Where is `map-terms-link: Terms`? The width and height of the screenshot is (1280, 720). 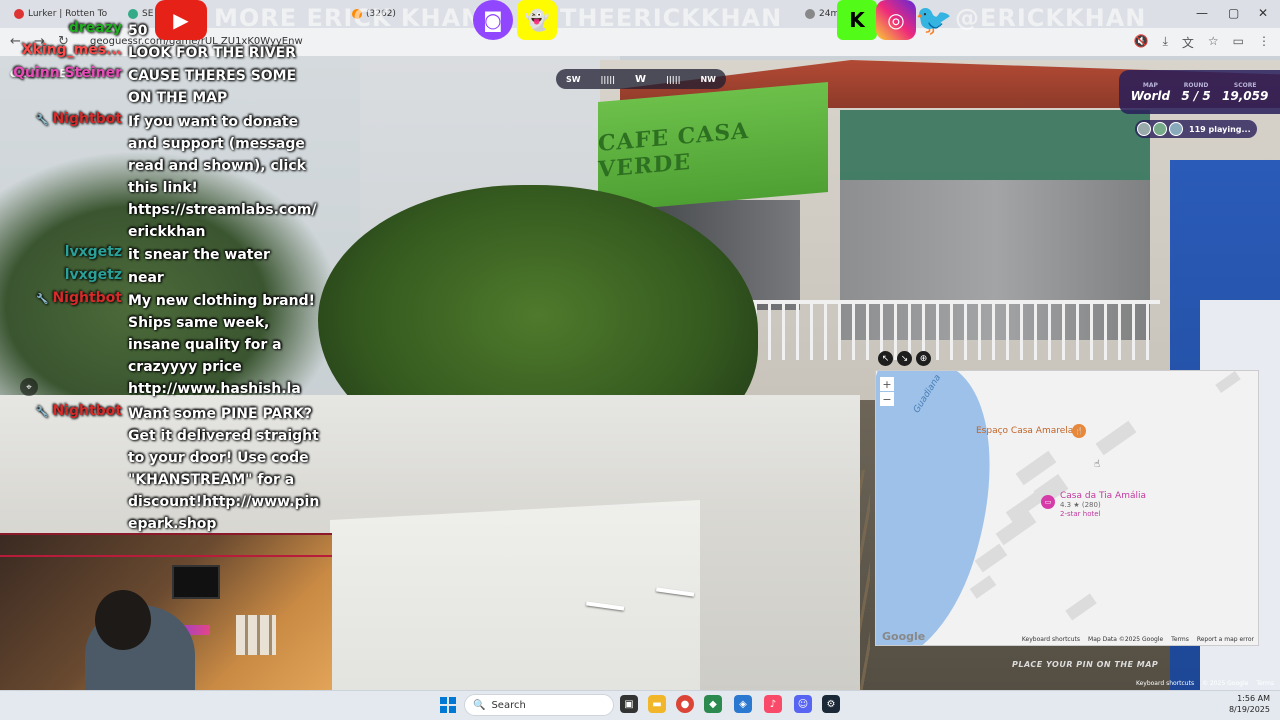
map-terms-link: Terms is located at coordinates (1180, 639).